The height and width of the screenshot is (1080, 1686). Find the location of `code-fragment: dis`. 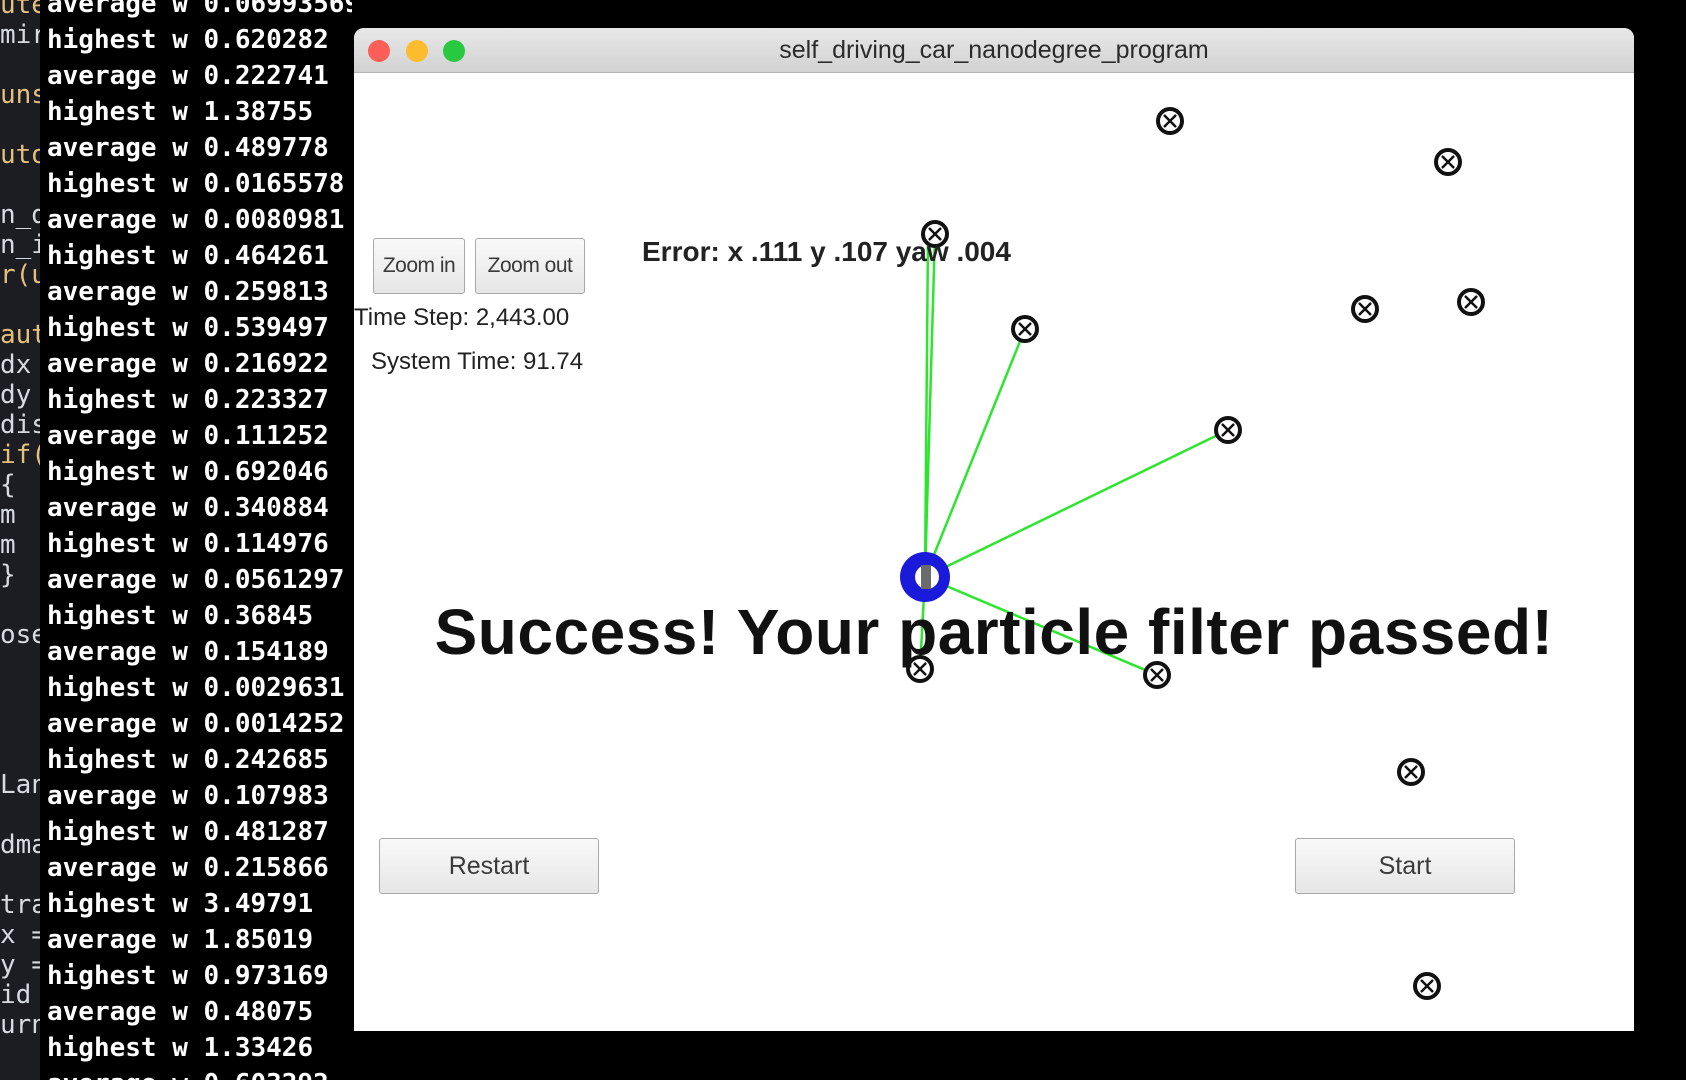

code-fragment: dis is located at coordinates (20, 425).